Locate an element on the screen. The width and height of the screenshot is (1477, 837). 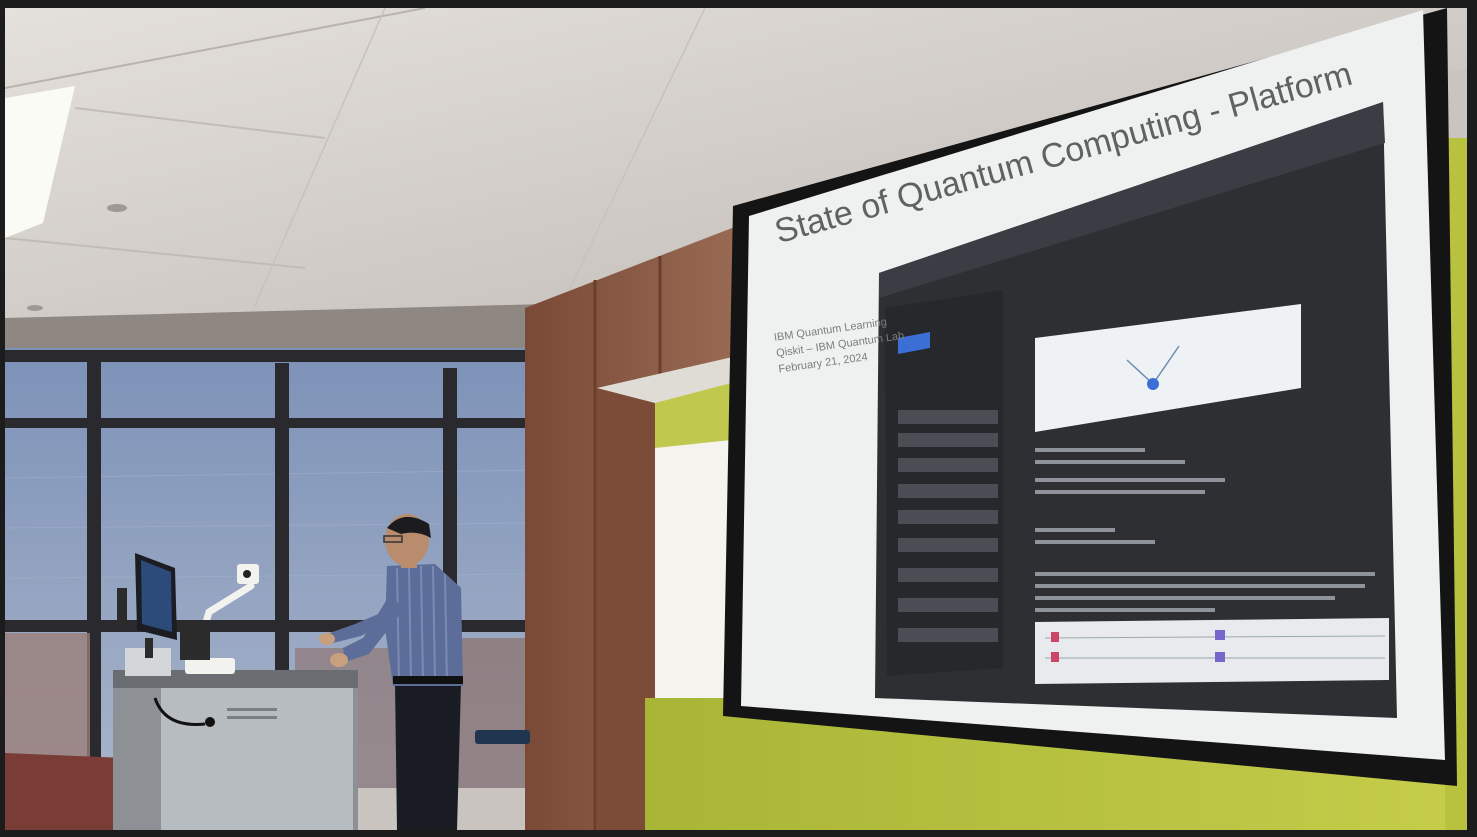
monitor-icon is located at coordinates (147, 605).